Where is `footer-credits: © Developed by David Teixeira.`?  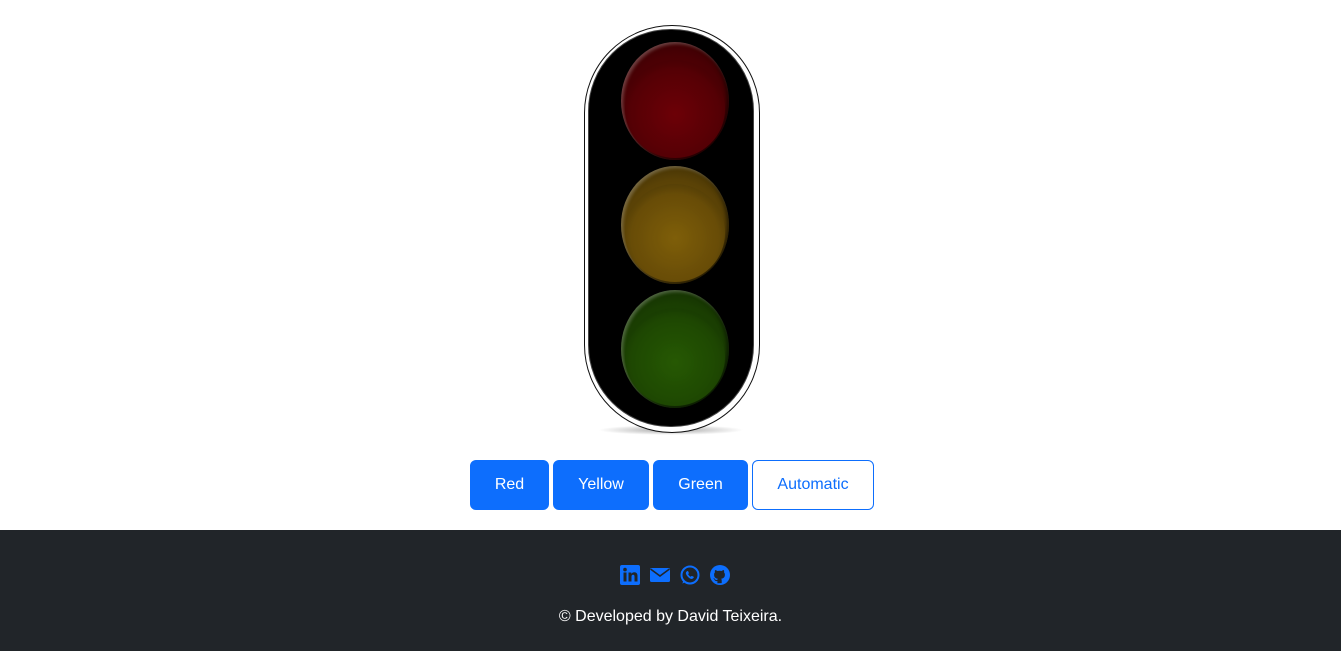 footer-credits: © Developed by David Teixeira. is located at coordinates (670, 616).